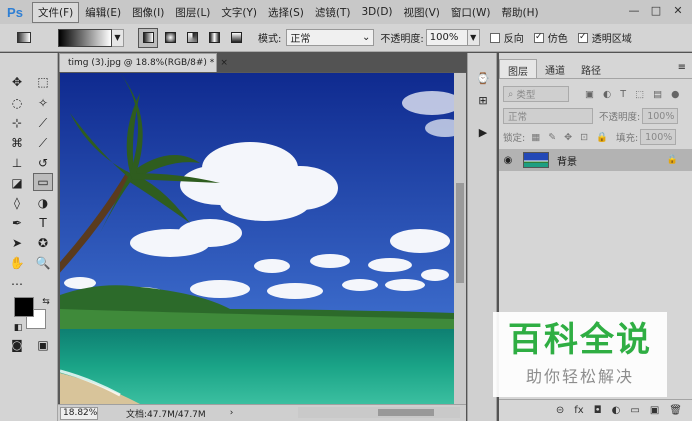 The height and width of the screenshot is (421, 692). I want to click on quick-mask-icon: ◙, so click(17, 345).